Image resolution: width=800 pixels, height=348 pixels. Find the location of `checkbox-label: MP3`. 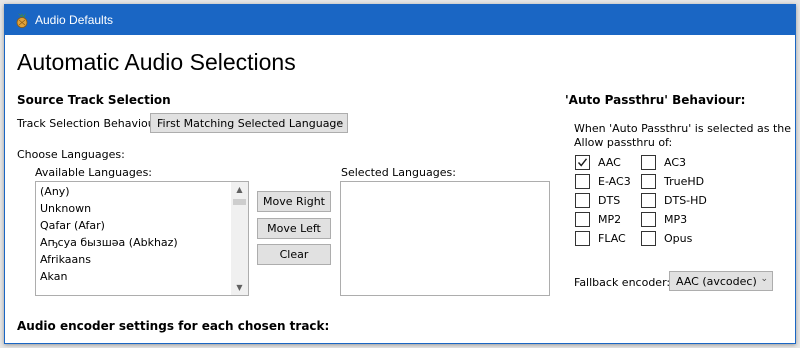

checkbox-label: MP3 is located at coordinates (676, 219).